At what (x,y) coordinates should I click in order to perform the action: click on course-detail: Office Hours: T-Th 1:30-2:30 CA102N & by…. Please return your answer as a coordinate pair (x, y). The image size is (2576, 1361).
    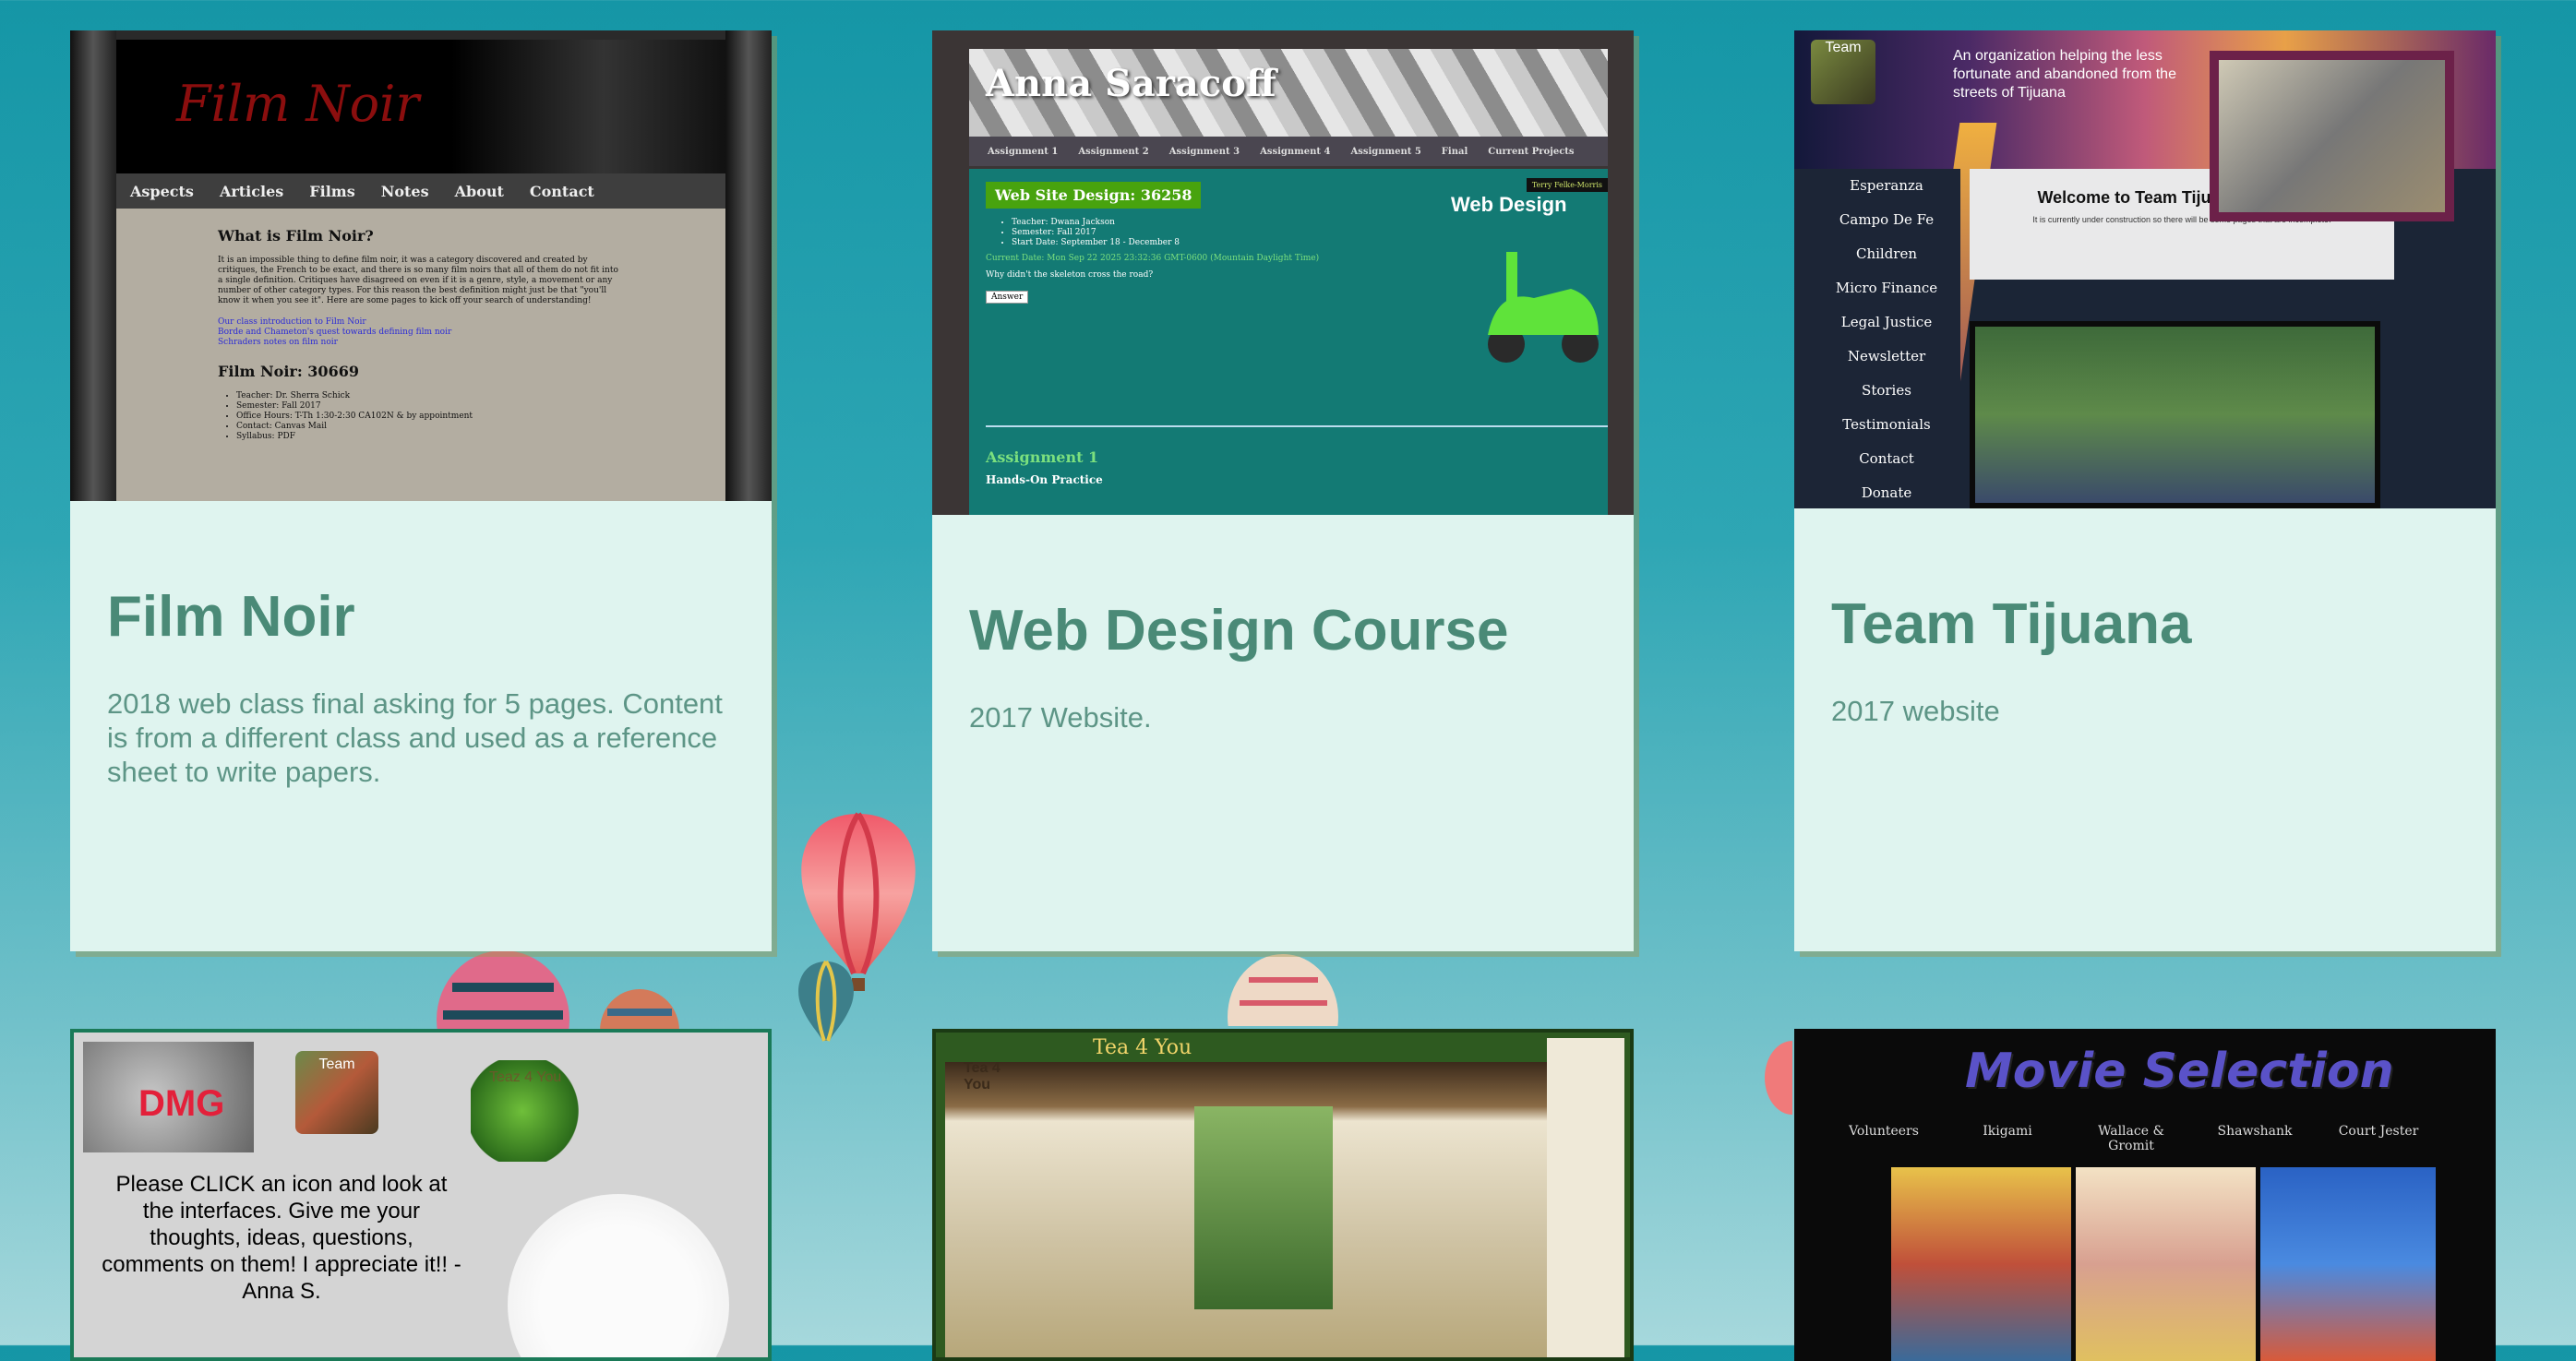
    Looking at the image, I should click on (430, 417).